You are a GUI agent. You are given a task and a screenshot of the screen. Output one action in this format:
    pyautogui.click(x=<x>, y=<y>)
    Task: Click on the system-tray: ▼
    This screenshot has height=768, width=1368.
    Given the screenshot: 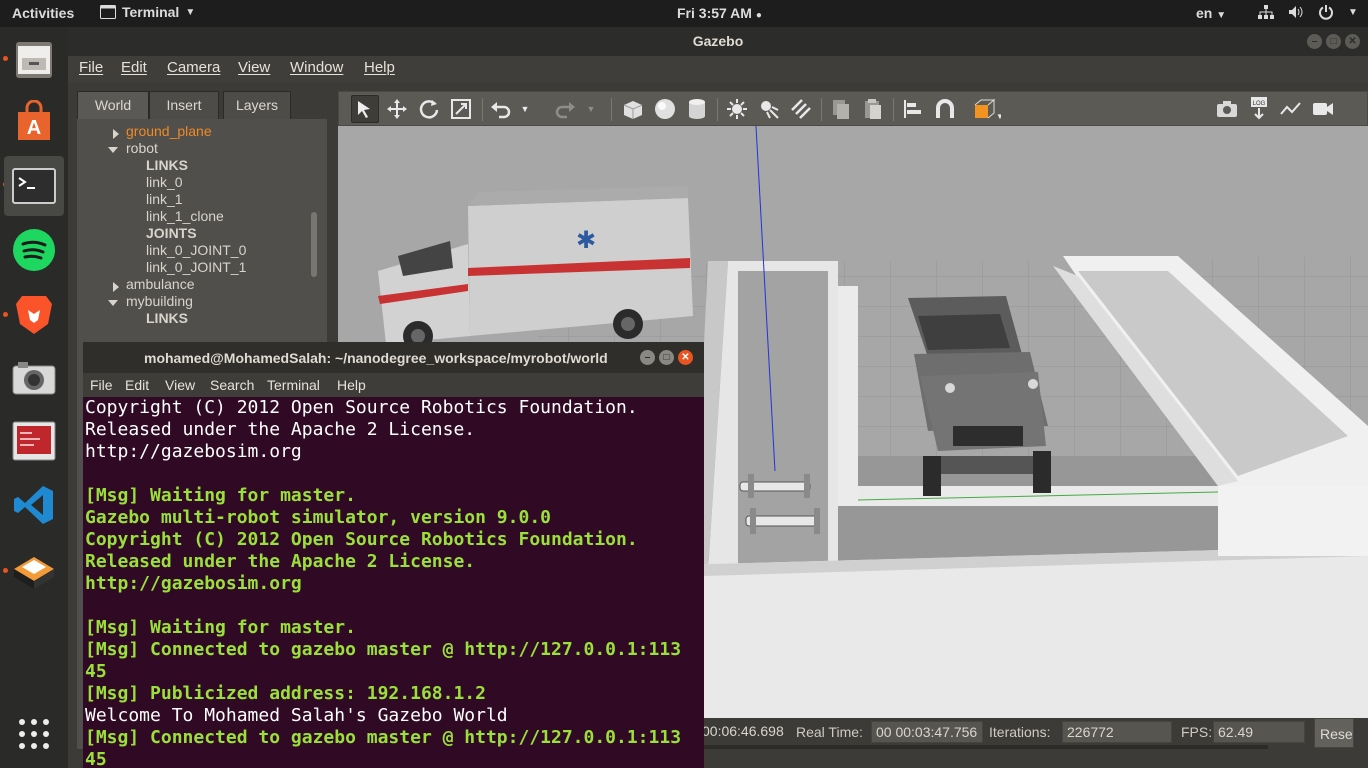 What is the action you would take?
    pyautogui.click(x=1308, y=12)
    